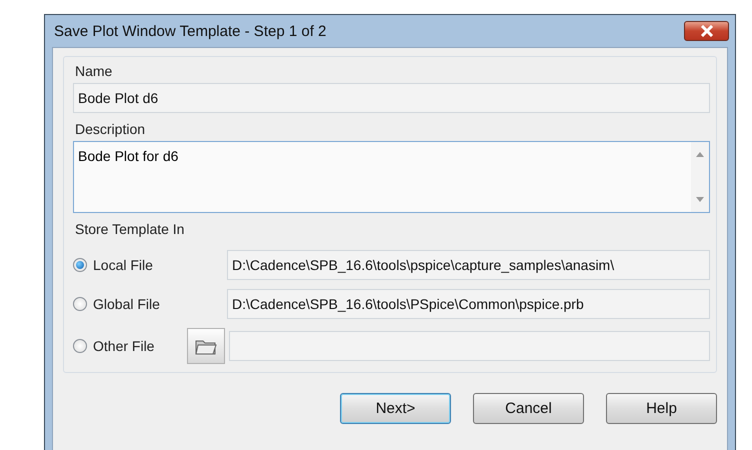  I want to click on radio-option: Local File, so click(130, 265).